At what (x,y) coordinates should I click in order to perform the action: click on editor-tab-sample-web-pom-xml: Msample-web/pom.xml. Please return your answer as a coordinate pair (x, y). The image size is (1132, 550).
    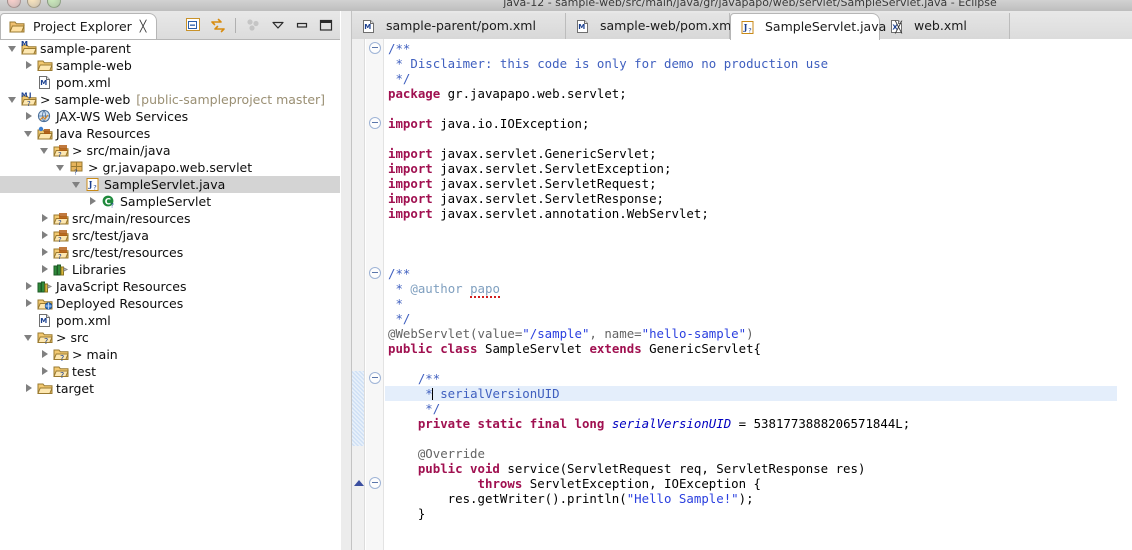
    Looking at the image, I should click on (650, 26).